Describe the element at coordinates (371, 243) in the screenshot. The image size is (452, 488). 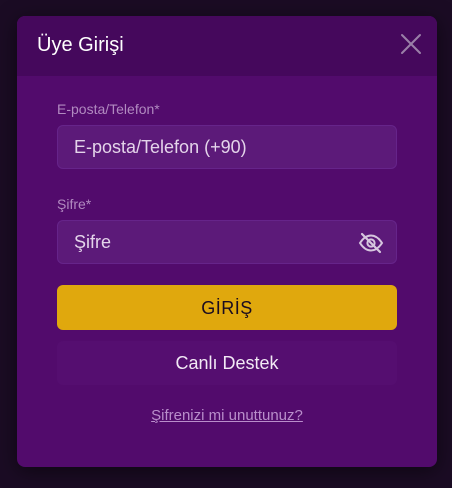
I see `eye-off-icon` at that location.